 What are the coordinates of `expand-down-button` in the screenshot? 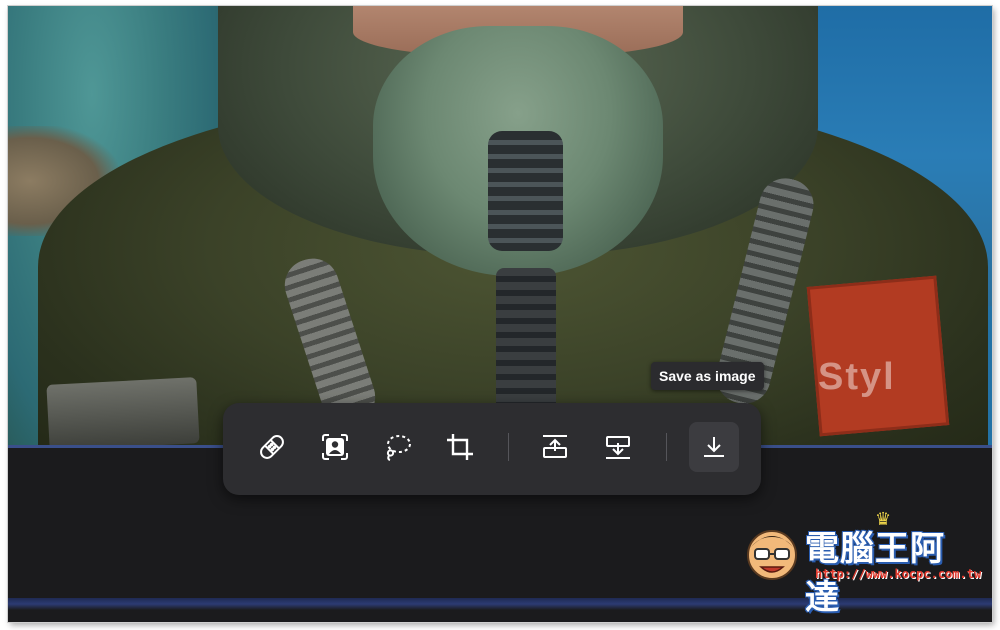 It's located at (618, 447).